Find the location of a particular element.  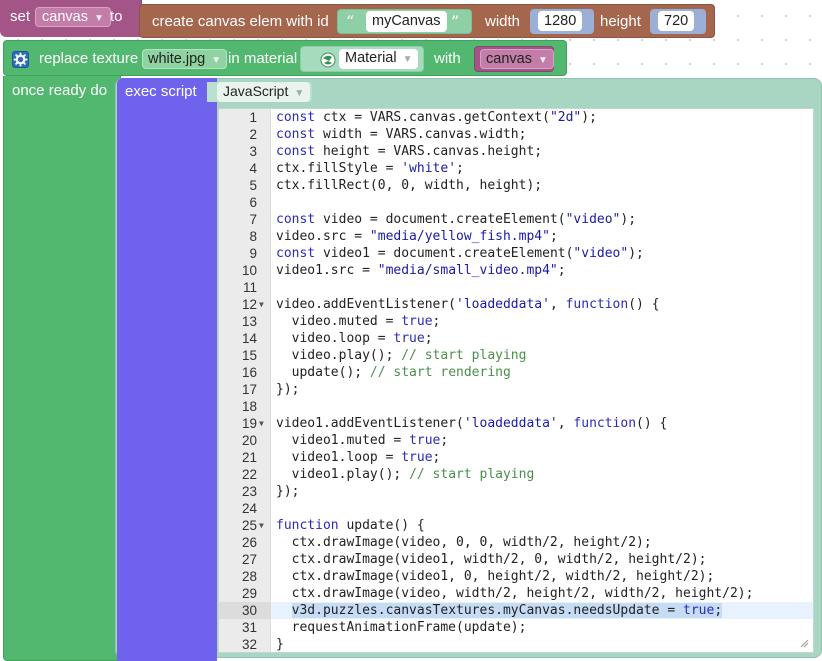

code-line: 2 const width = VARS.canvas.width; is located at coordinates (516, 134).